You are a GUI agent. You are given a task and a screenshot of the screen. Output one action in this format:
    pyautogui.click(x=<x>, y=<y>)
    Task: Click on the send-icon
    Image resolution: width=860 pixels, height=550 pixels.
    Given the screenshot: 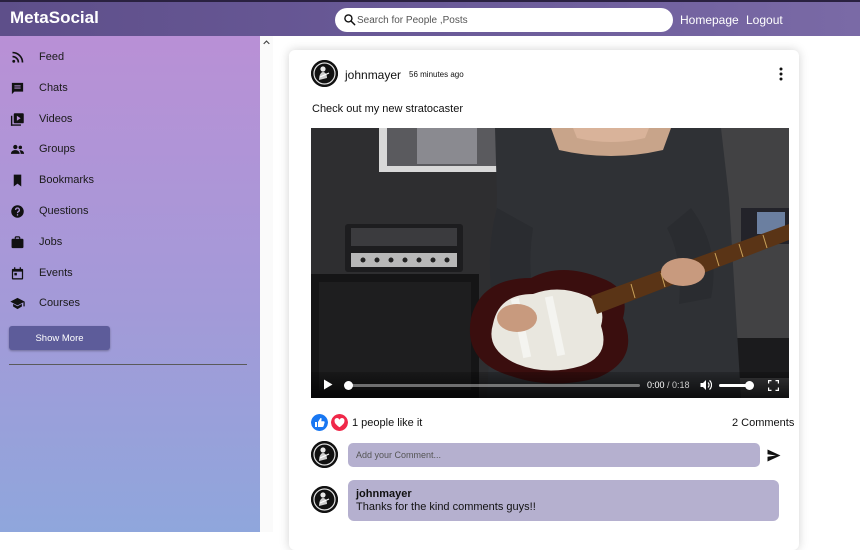 What is the action you would take?
    pyautogui.click(x=774, y=455)
    